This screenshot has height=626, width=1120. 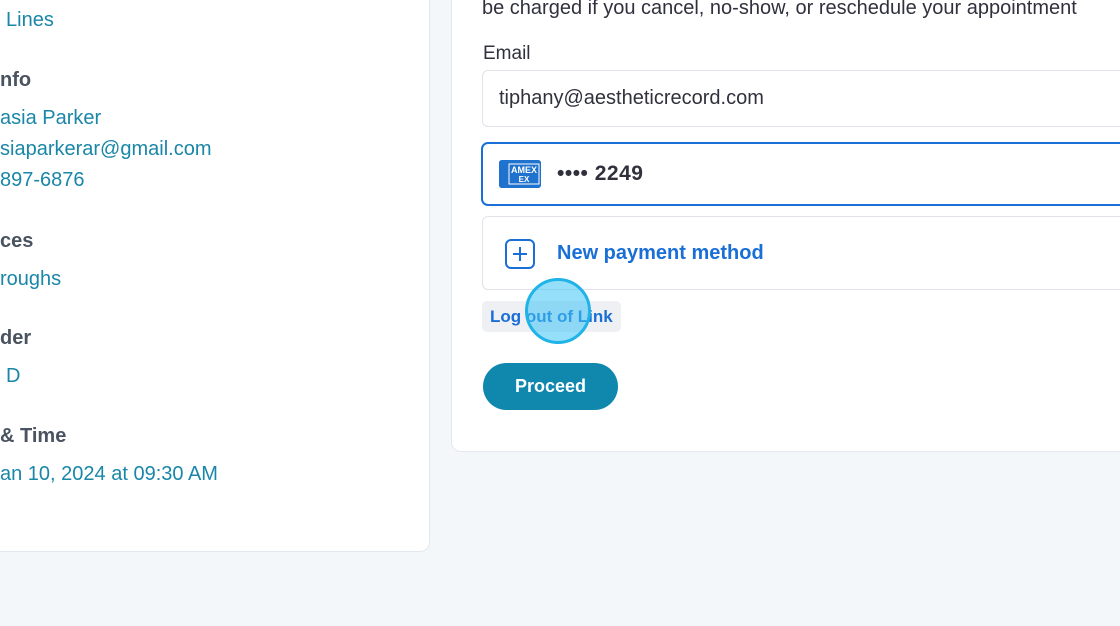 What do you see at coordinates (42, 180) in the screenshot?
I see `client-phone: 897-6876` at bounding box center [42, 180].